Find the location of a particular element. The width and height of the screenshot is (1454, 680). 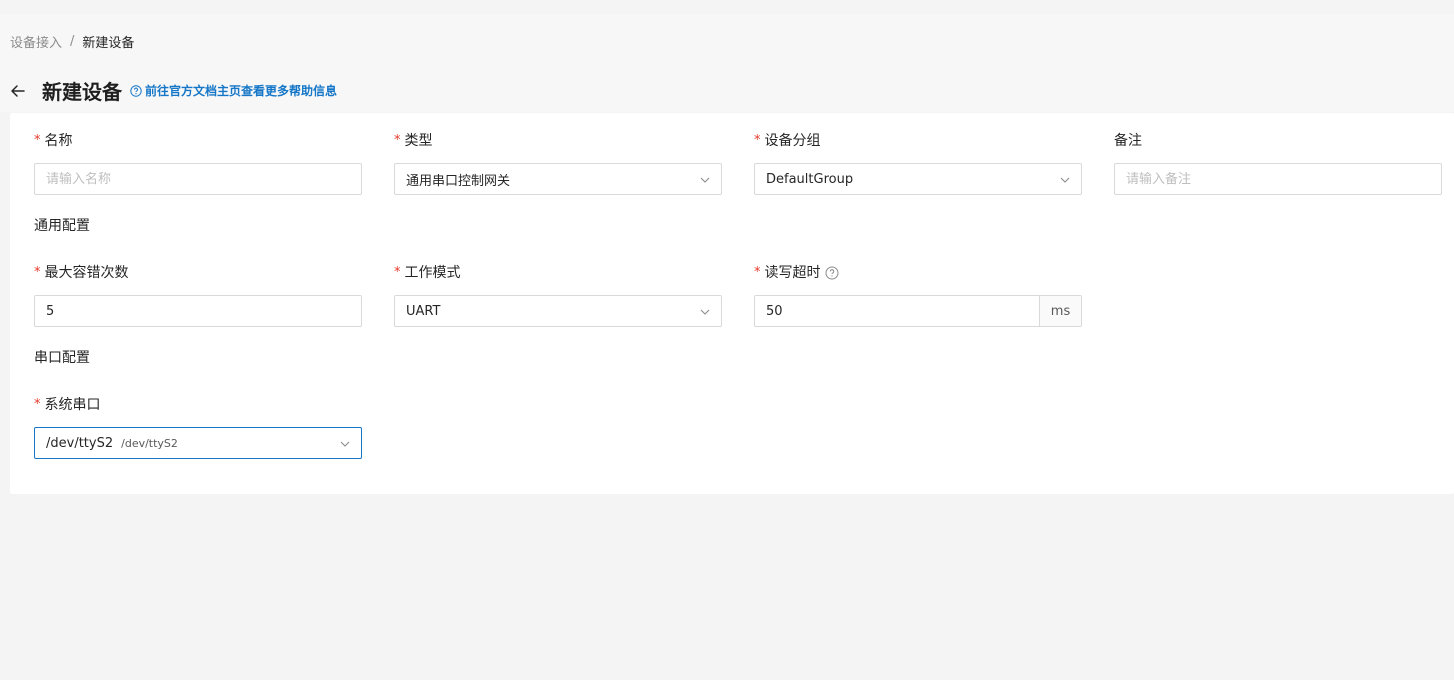

max-retry-field: * 最大容错次数 is located at coordinates (198, 295).